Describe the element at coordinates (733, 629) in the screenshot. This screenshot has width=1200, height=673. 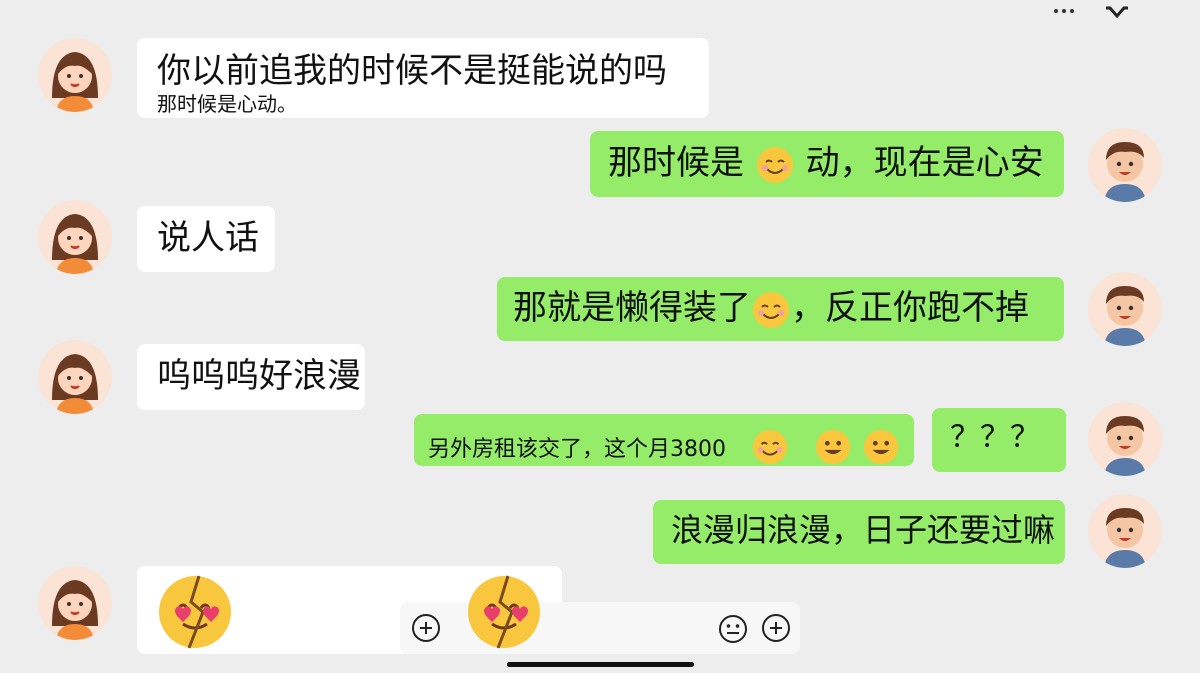
I see `neutral-face-icon` at that location.